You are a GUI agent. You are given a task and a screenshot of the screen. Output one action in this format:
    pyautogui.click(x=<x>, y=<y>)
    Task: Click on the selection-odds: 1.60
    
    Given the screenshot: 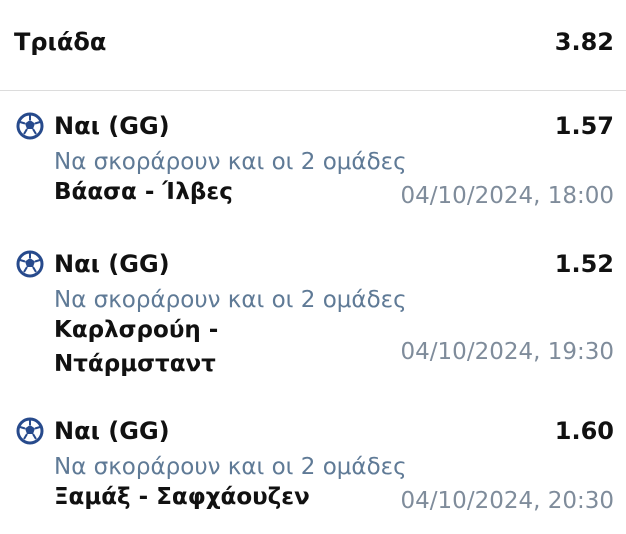 What is the action you would take?
    pyautogui.click(x=584, y=431)
    